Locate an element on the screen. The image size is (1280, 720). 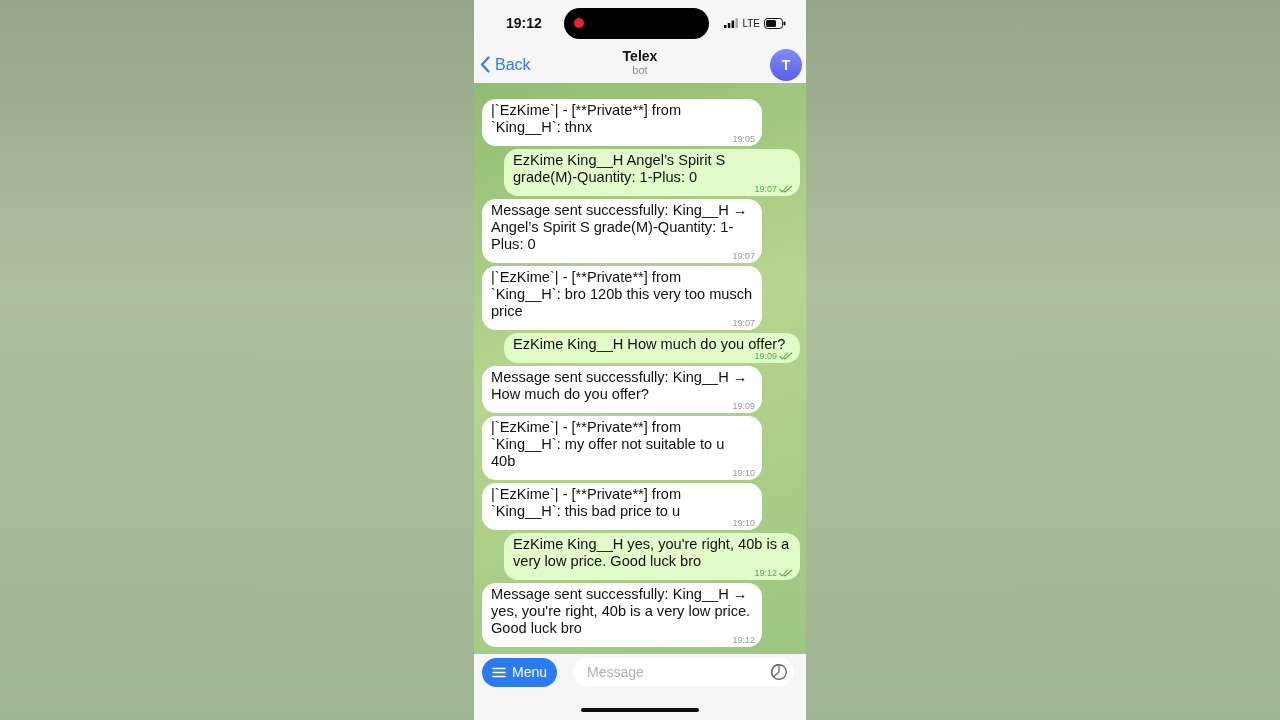
message-text: EzKime King__H Angel’s Spirit S grade(M)-Quantity: 1-Plus: 0 is located at coordinates (620, 169).